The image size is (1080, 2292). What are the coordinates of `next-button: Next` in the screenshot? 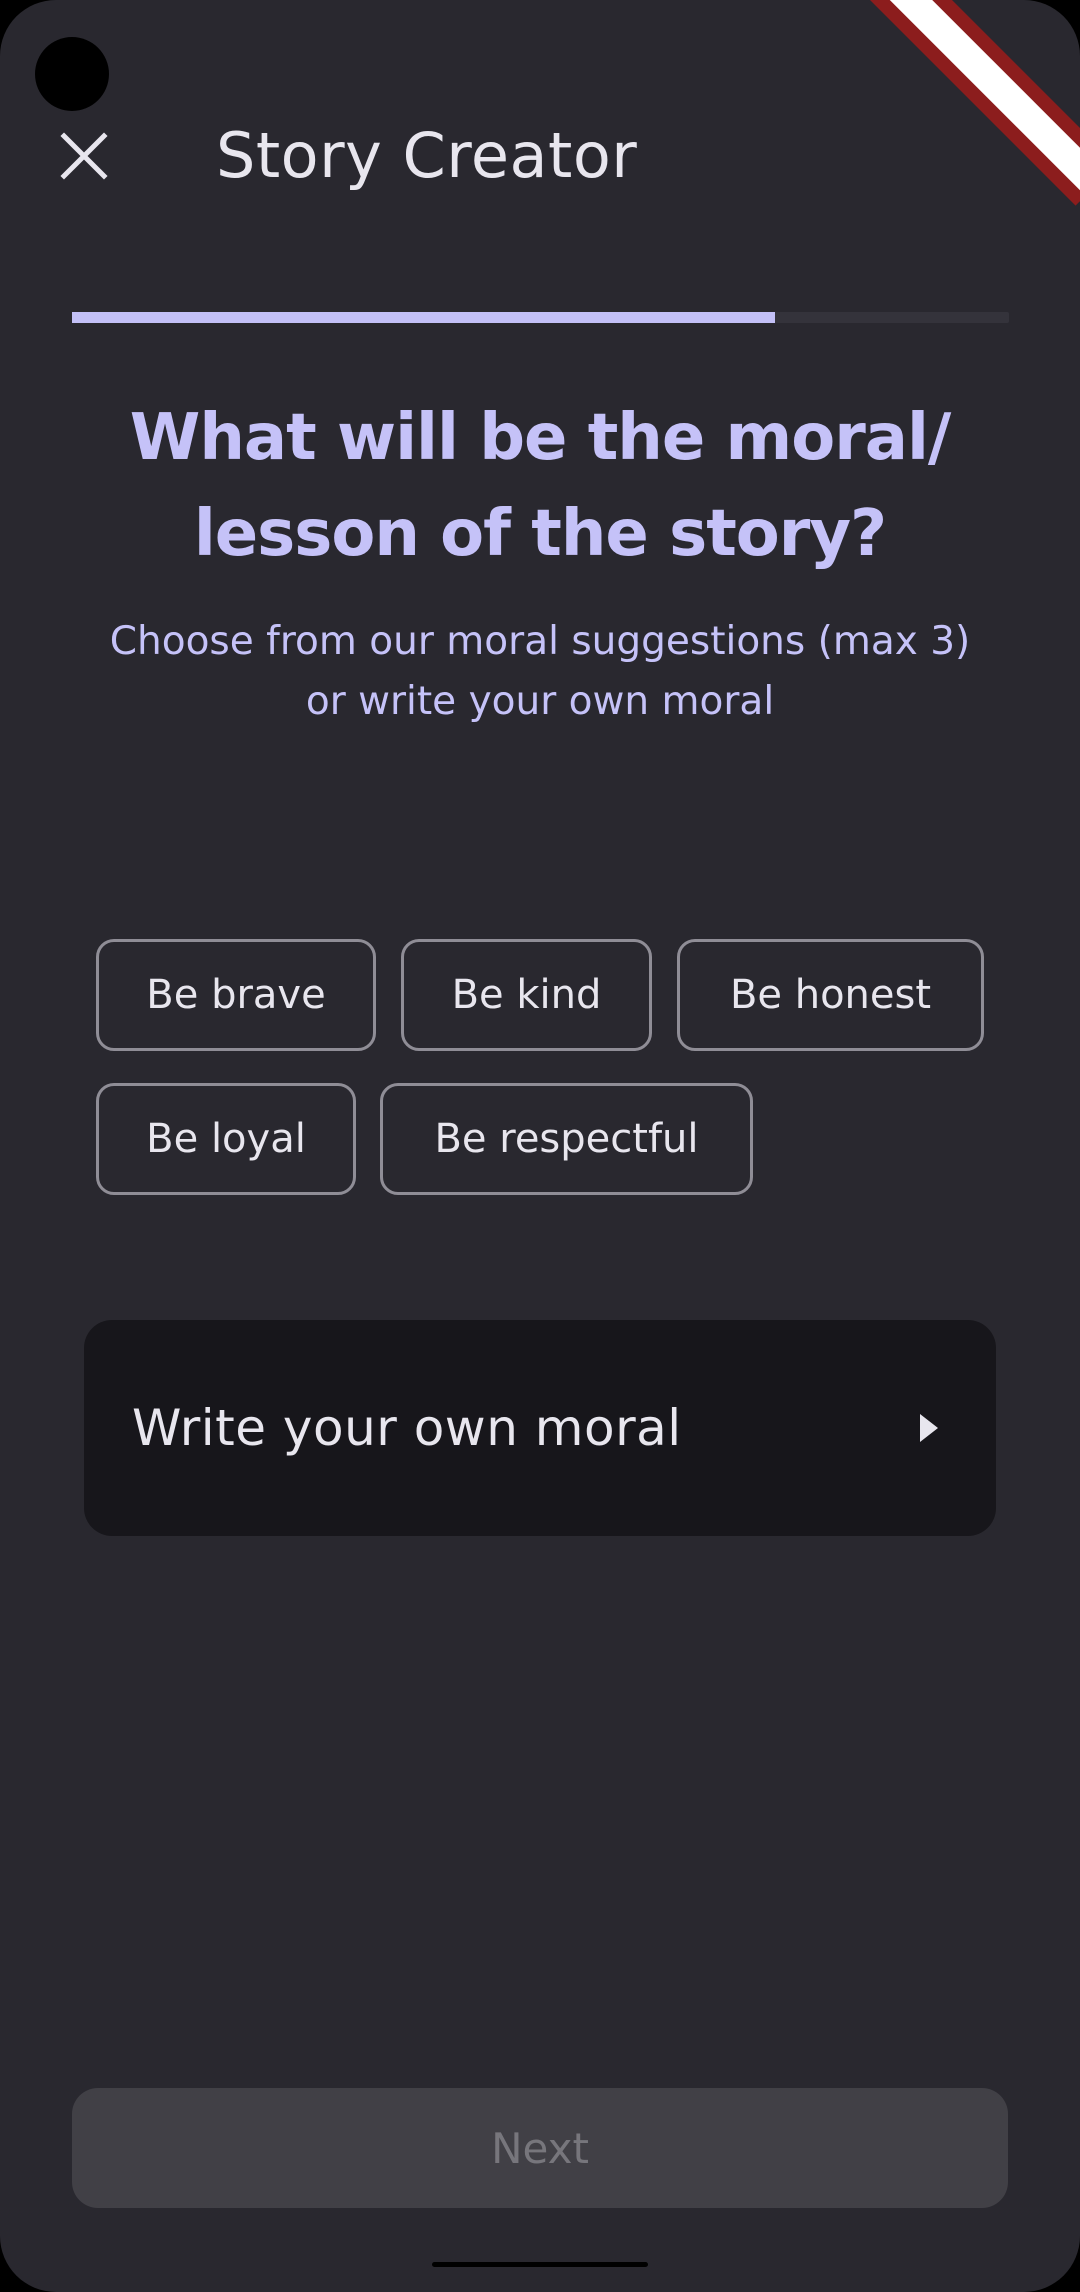 It's located at (540, 2148).